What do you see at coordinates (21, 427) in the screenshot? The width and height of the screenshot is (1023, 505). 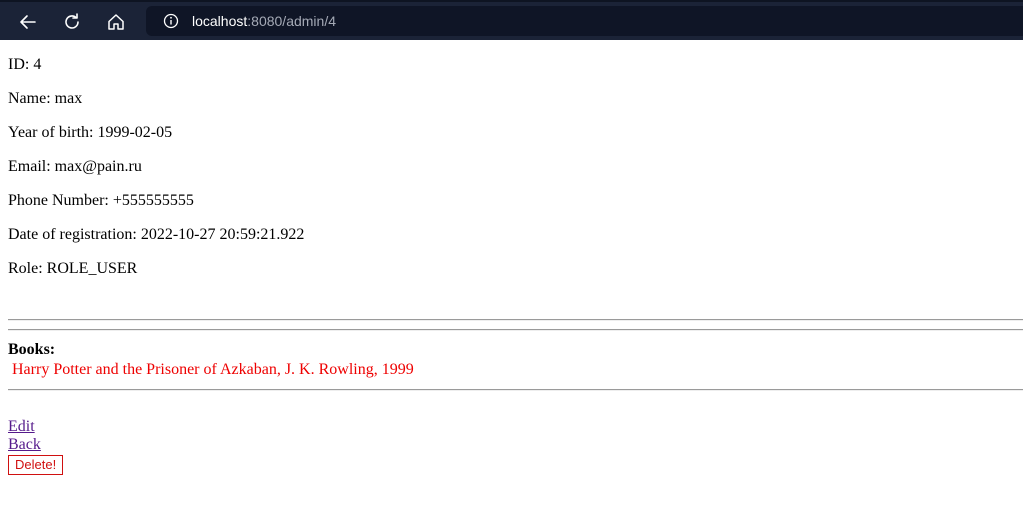 I see `edit-link: Edit` at bounding box center [21, 427].